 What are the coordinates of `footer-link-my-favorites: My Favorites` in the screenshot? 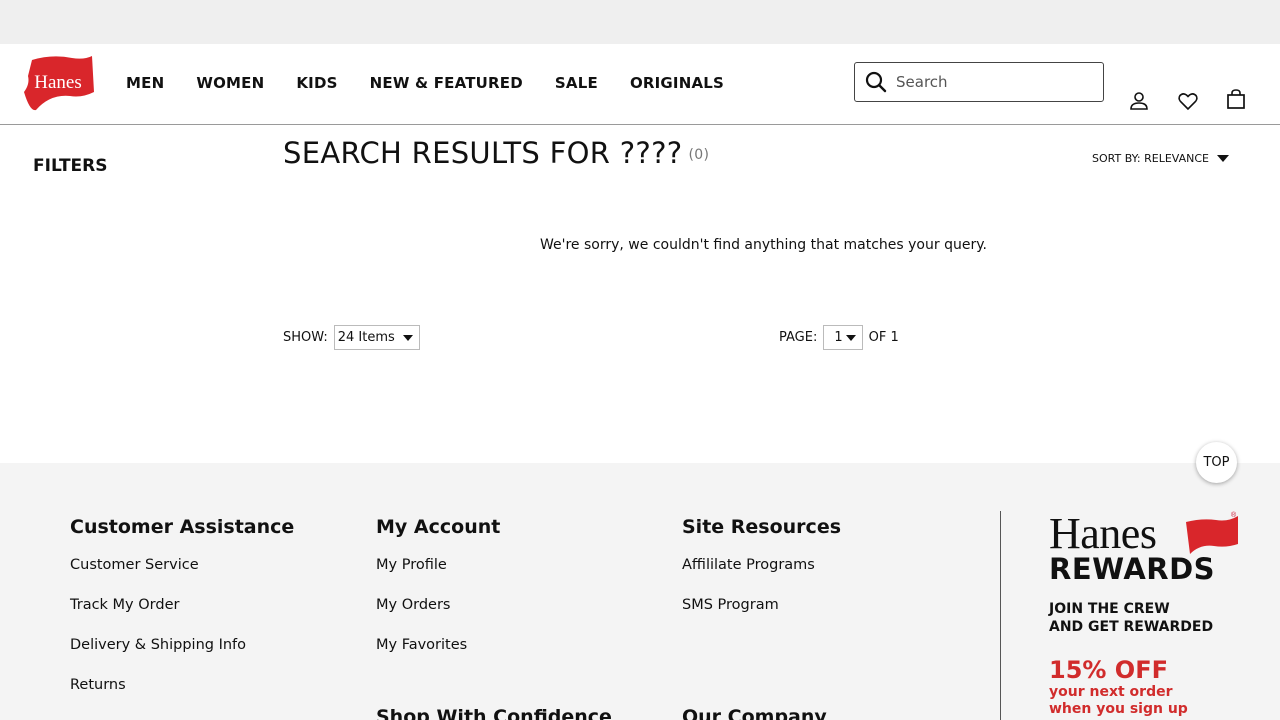 It's located at (438, 657).